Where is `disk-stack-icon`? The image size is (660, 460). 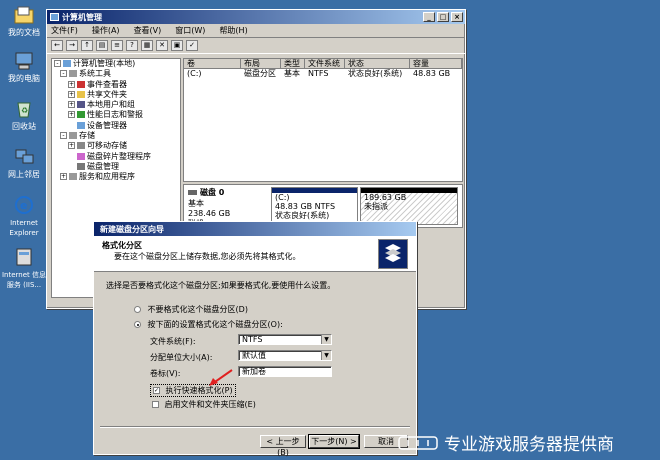
disk-stack-icon is located at coordinates (393, 254).